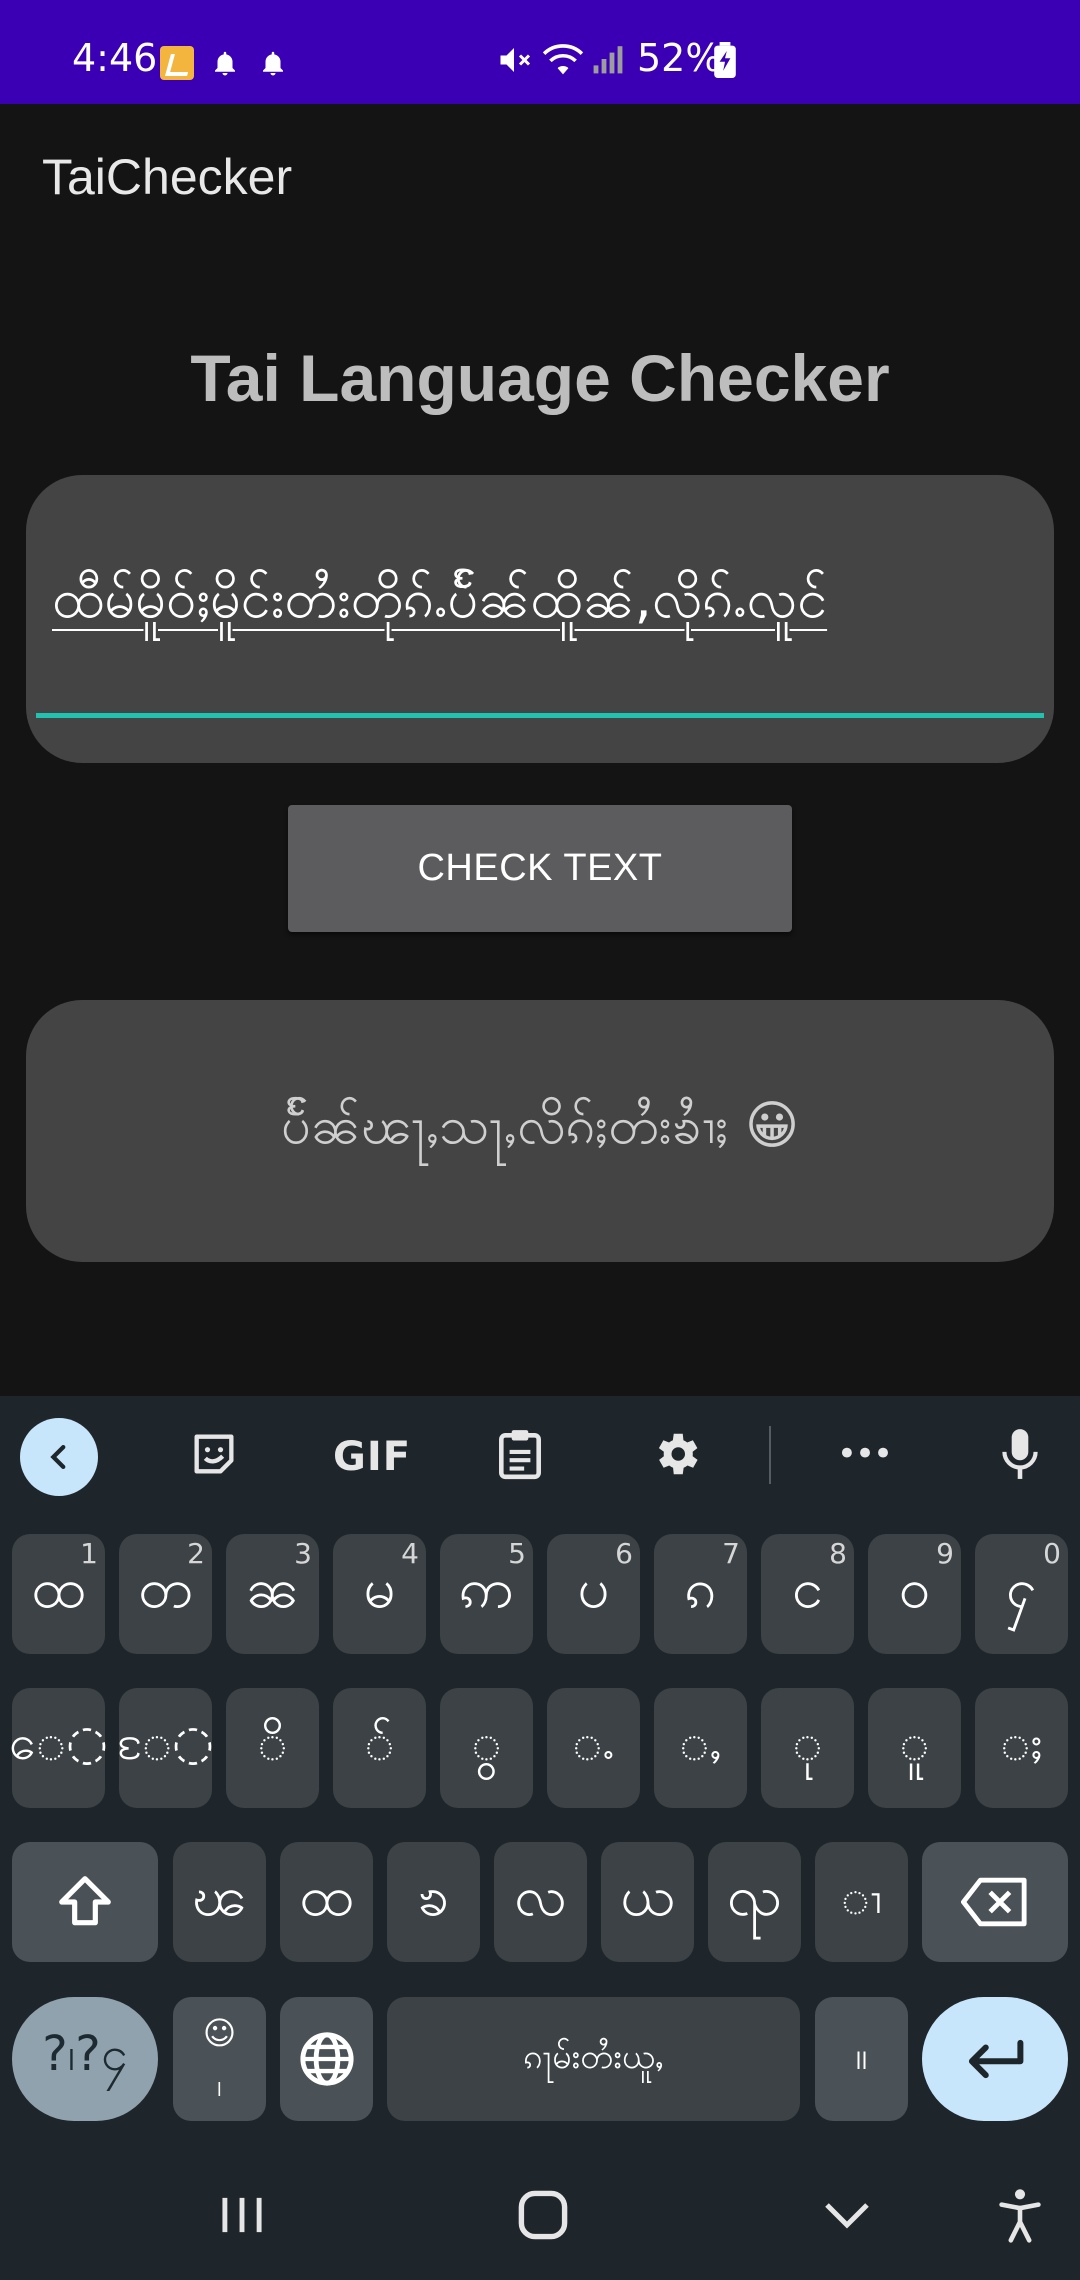 The height and width of the screenshot is (2280, 1080). I want to click on input-underline, so click(540, 715).